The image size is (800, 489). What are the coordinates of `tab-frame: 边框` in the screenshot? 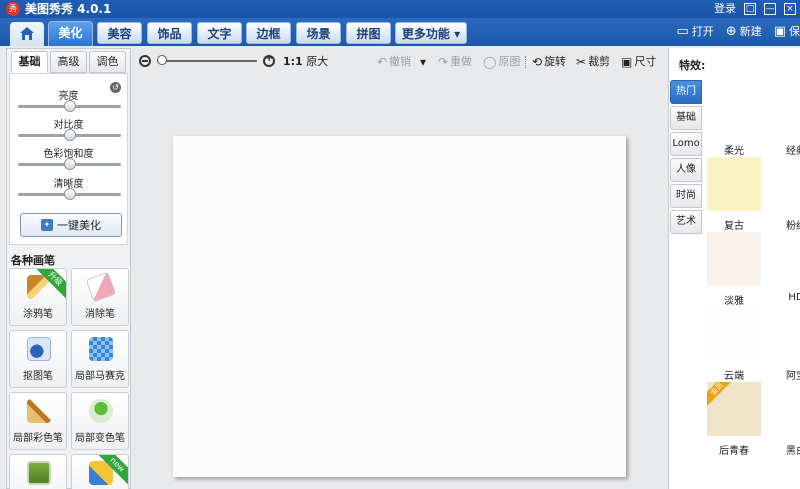 It's located at (268, 33).